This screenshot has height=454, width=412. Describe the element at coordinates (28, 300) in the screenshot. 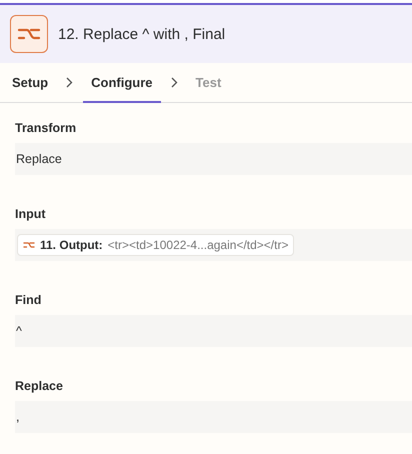

I see `field-label: Find` at that location.